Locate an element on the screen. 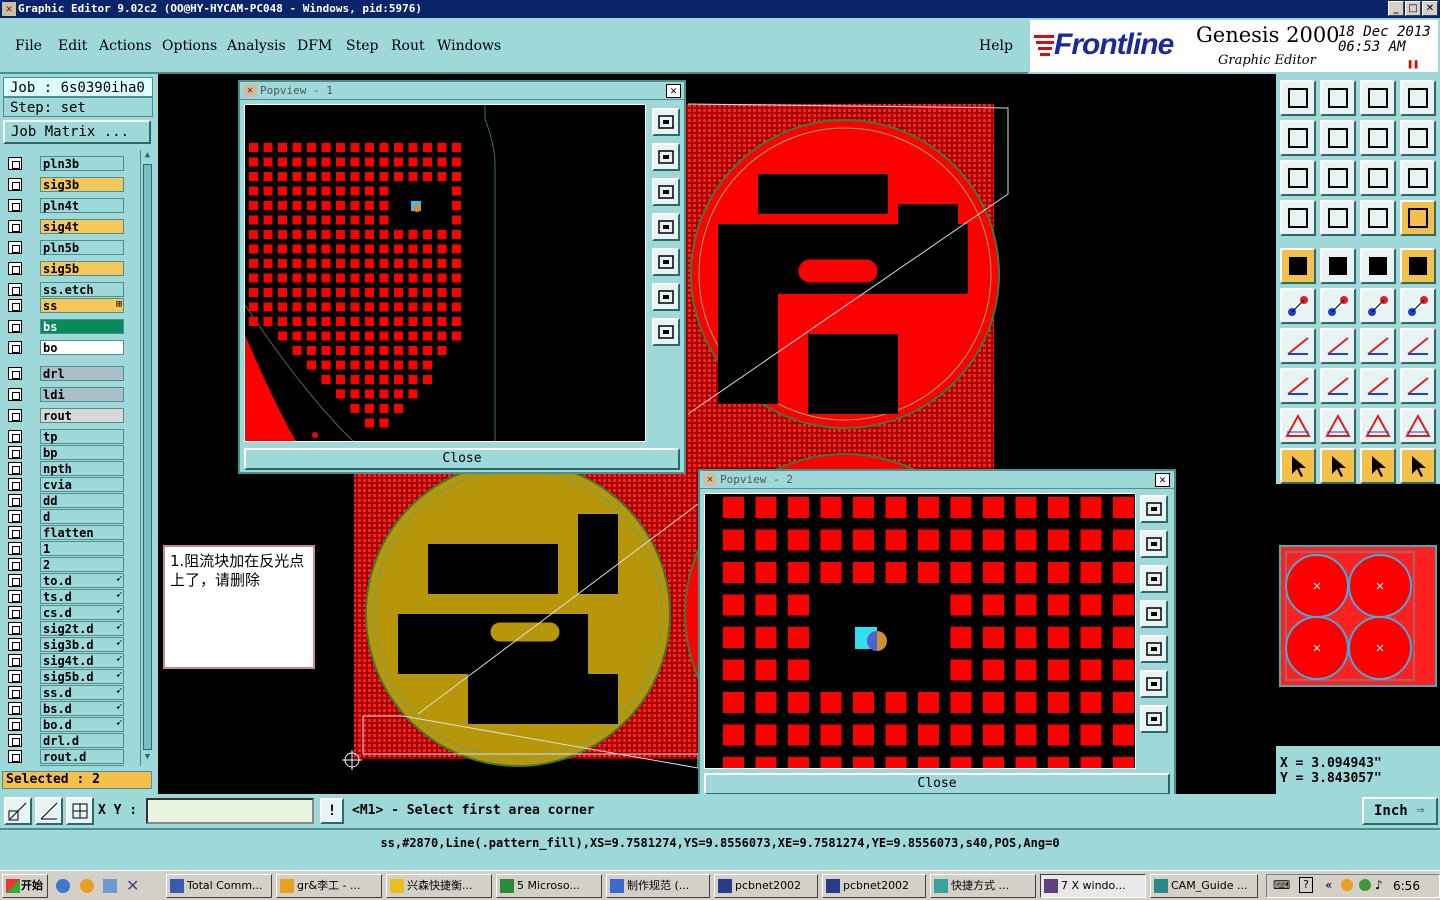  home-icon is located at coordinates (1378, 98).